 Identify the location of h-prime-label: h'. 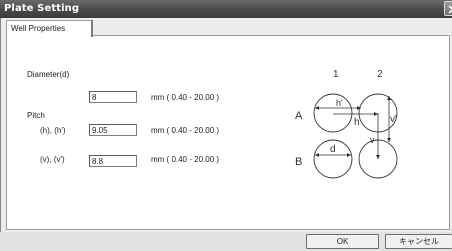
(339, 103).